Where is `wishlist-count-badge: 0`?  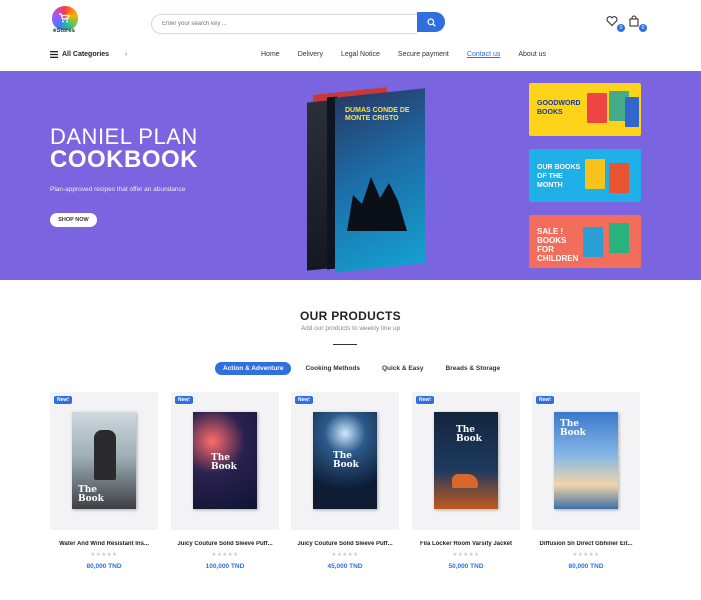
wishlist-count-badge: 0 is located at coordinates (621, 28).